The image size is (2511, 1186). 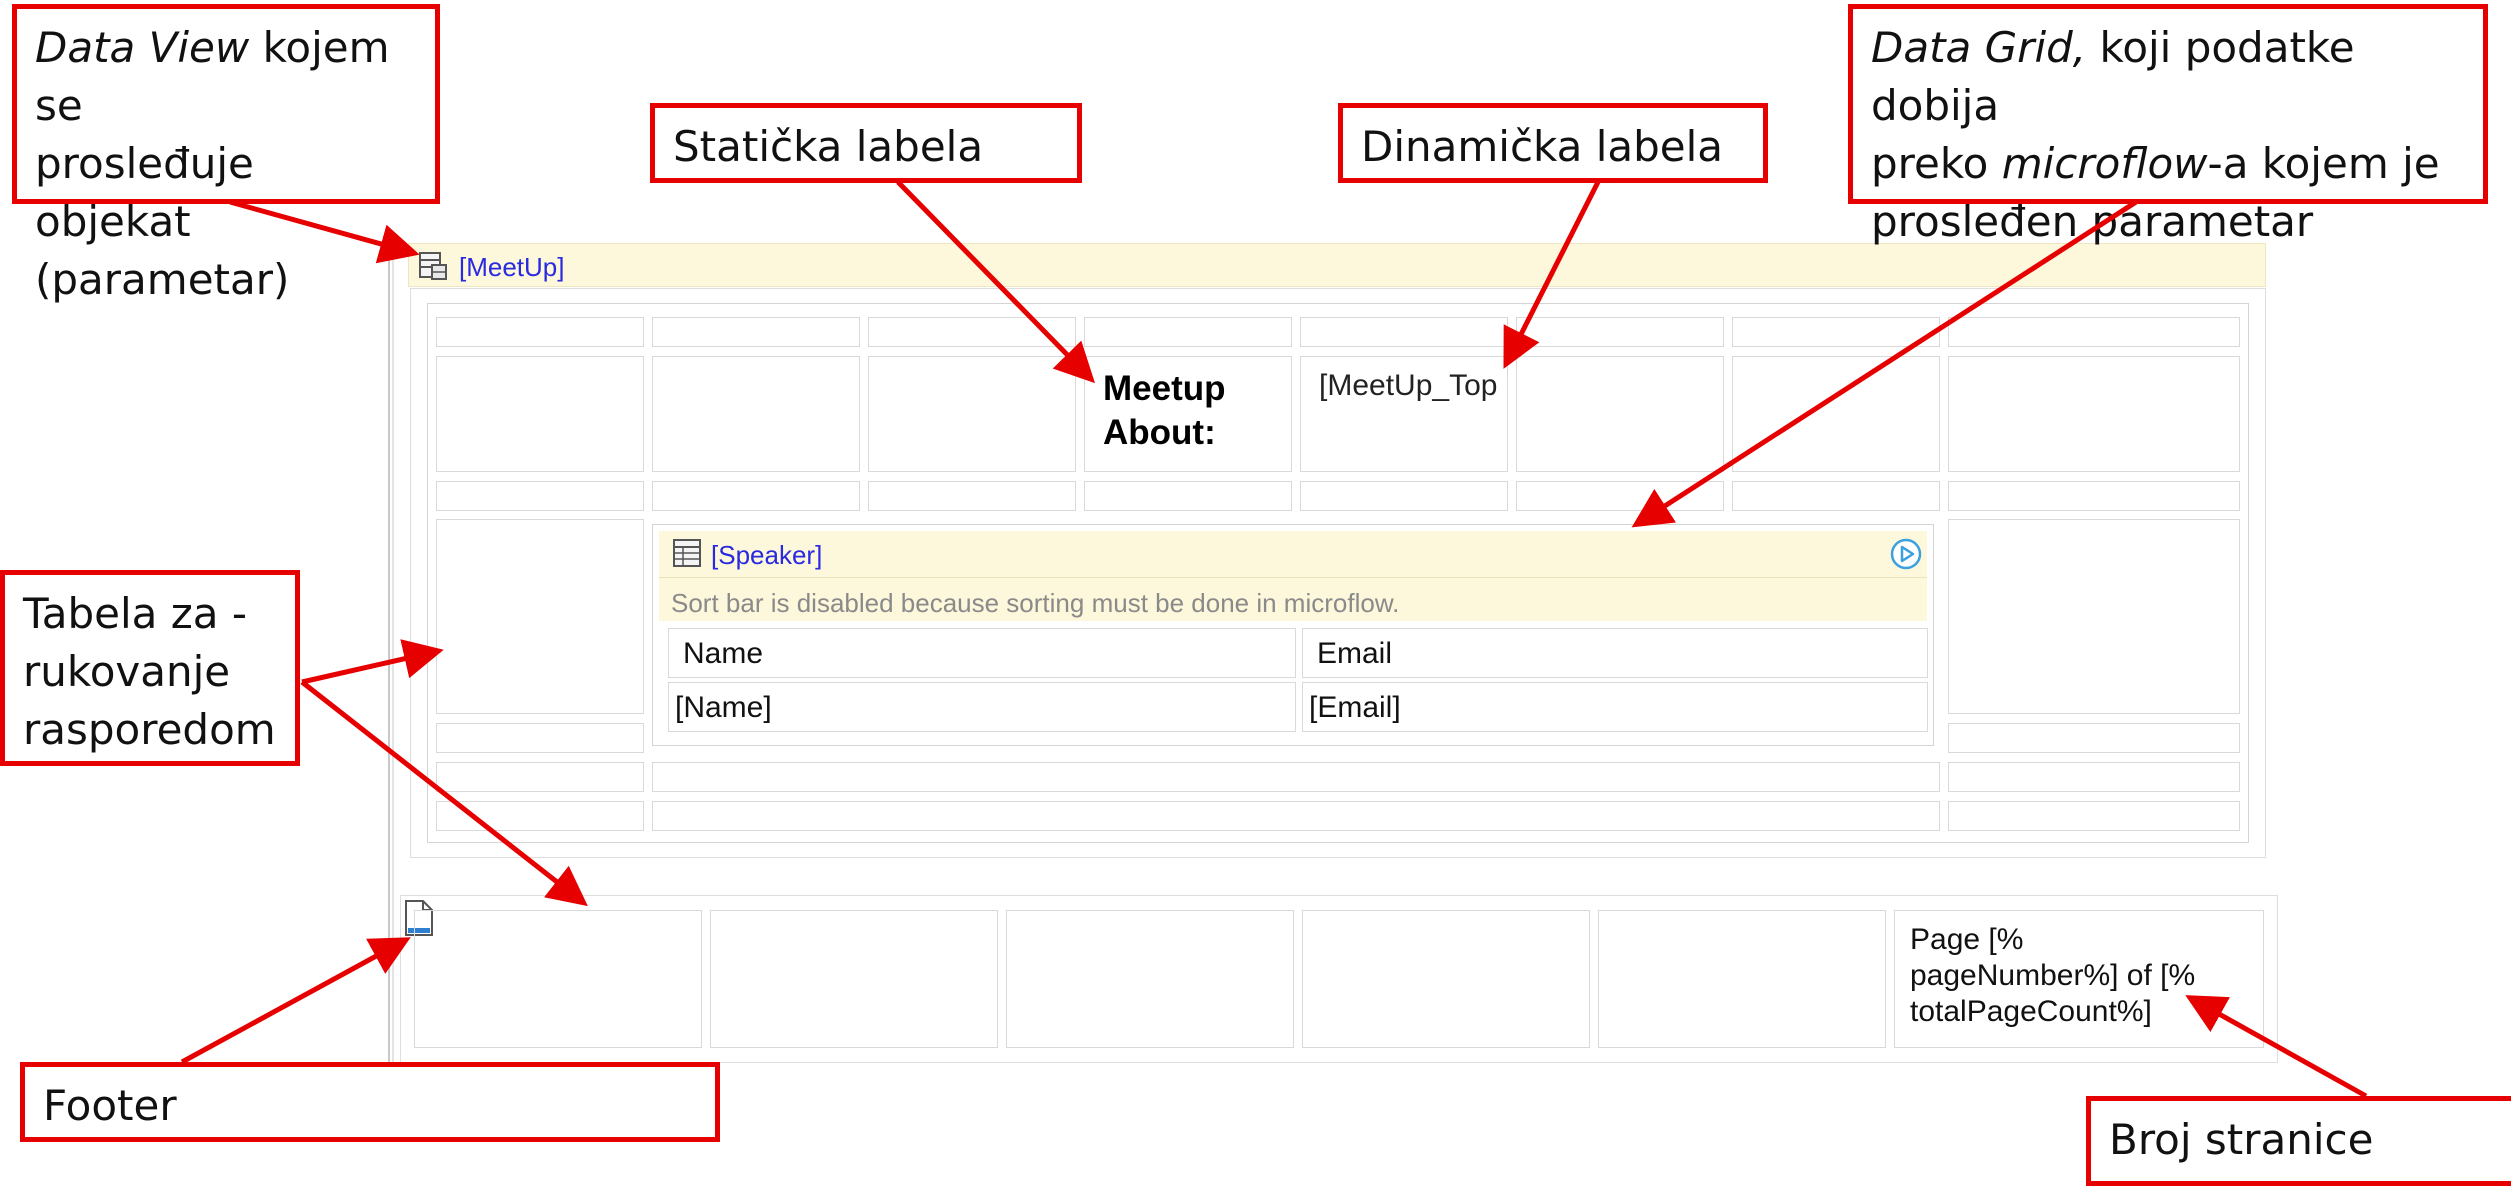 What do you see at coordinates (1884, 363) in the screenshot?
I see `arrow-datagrid` at bounding box center [1884, 363].